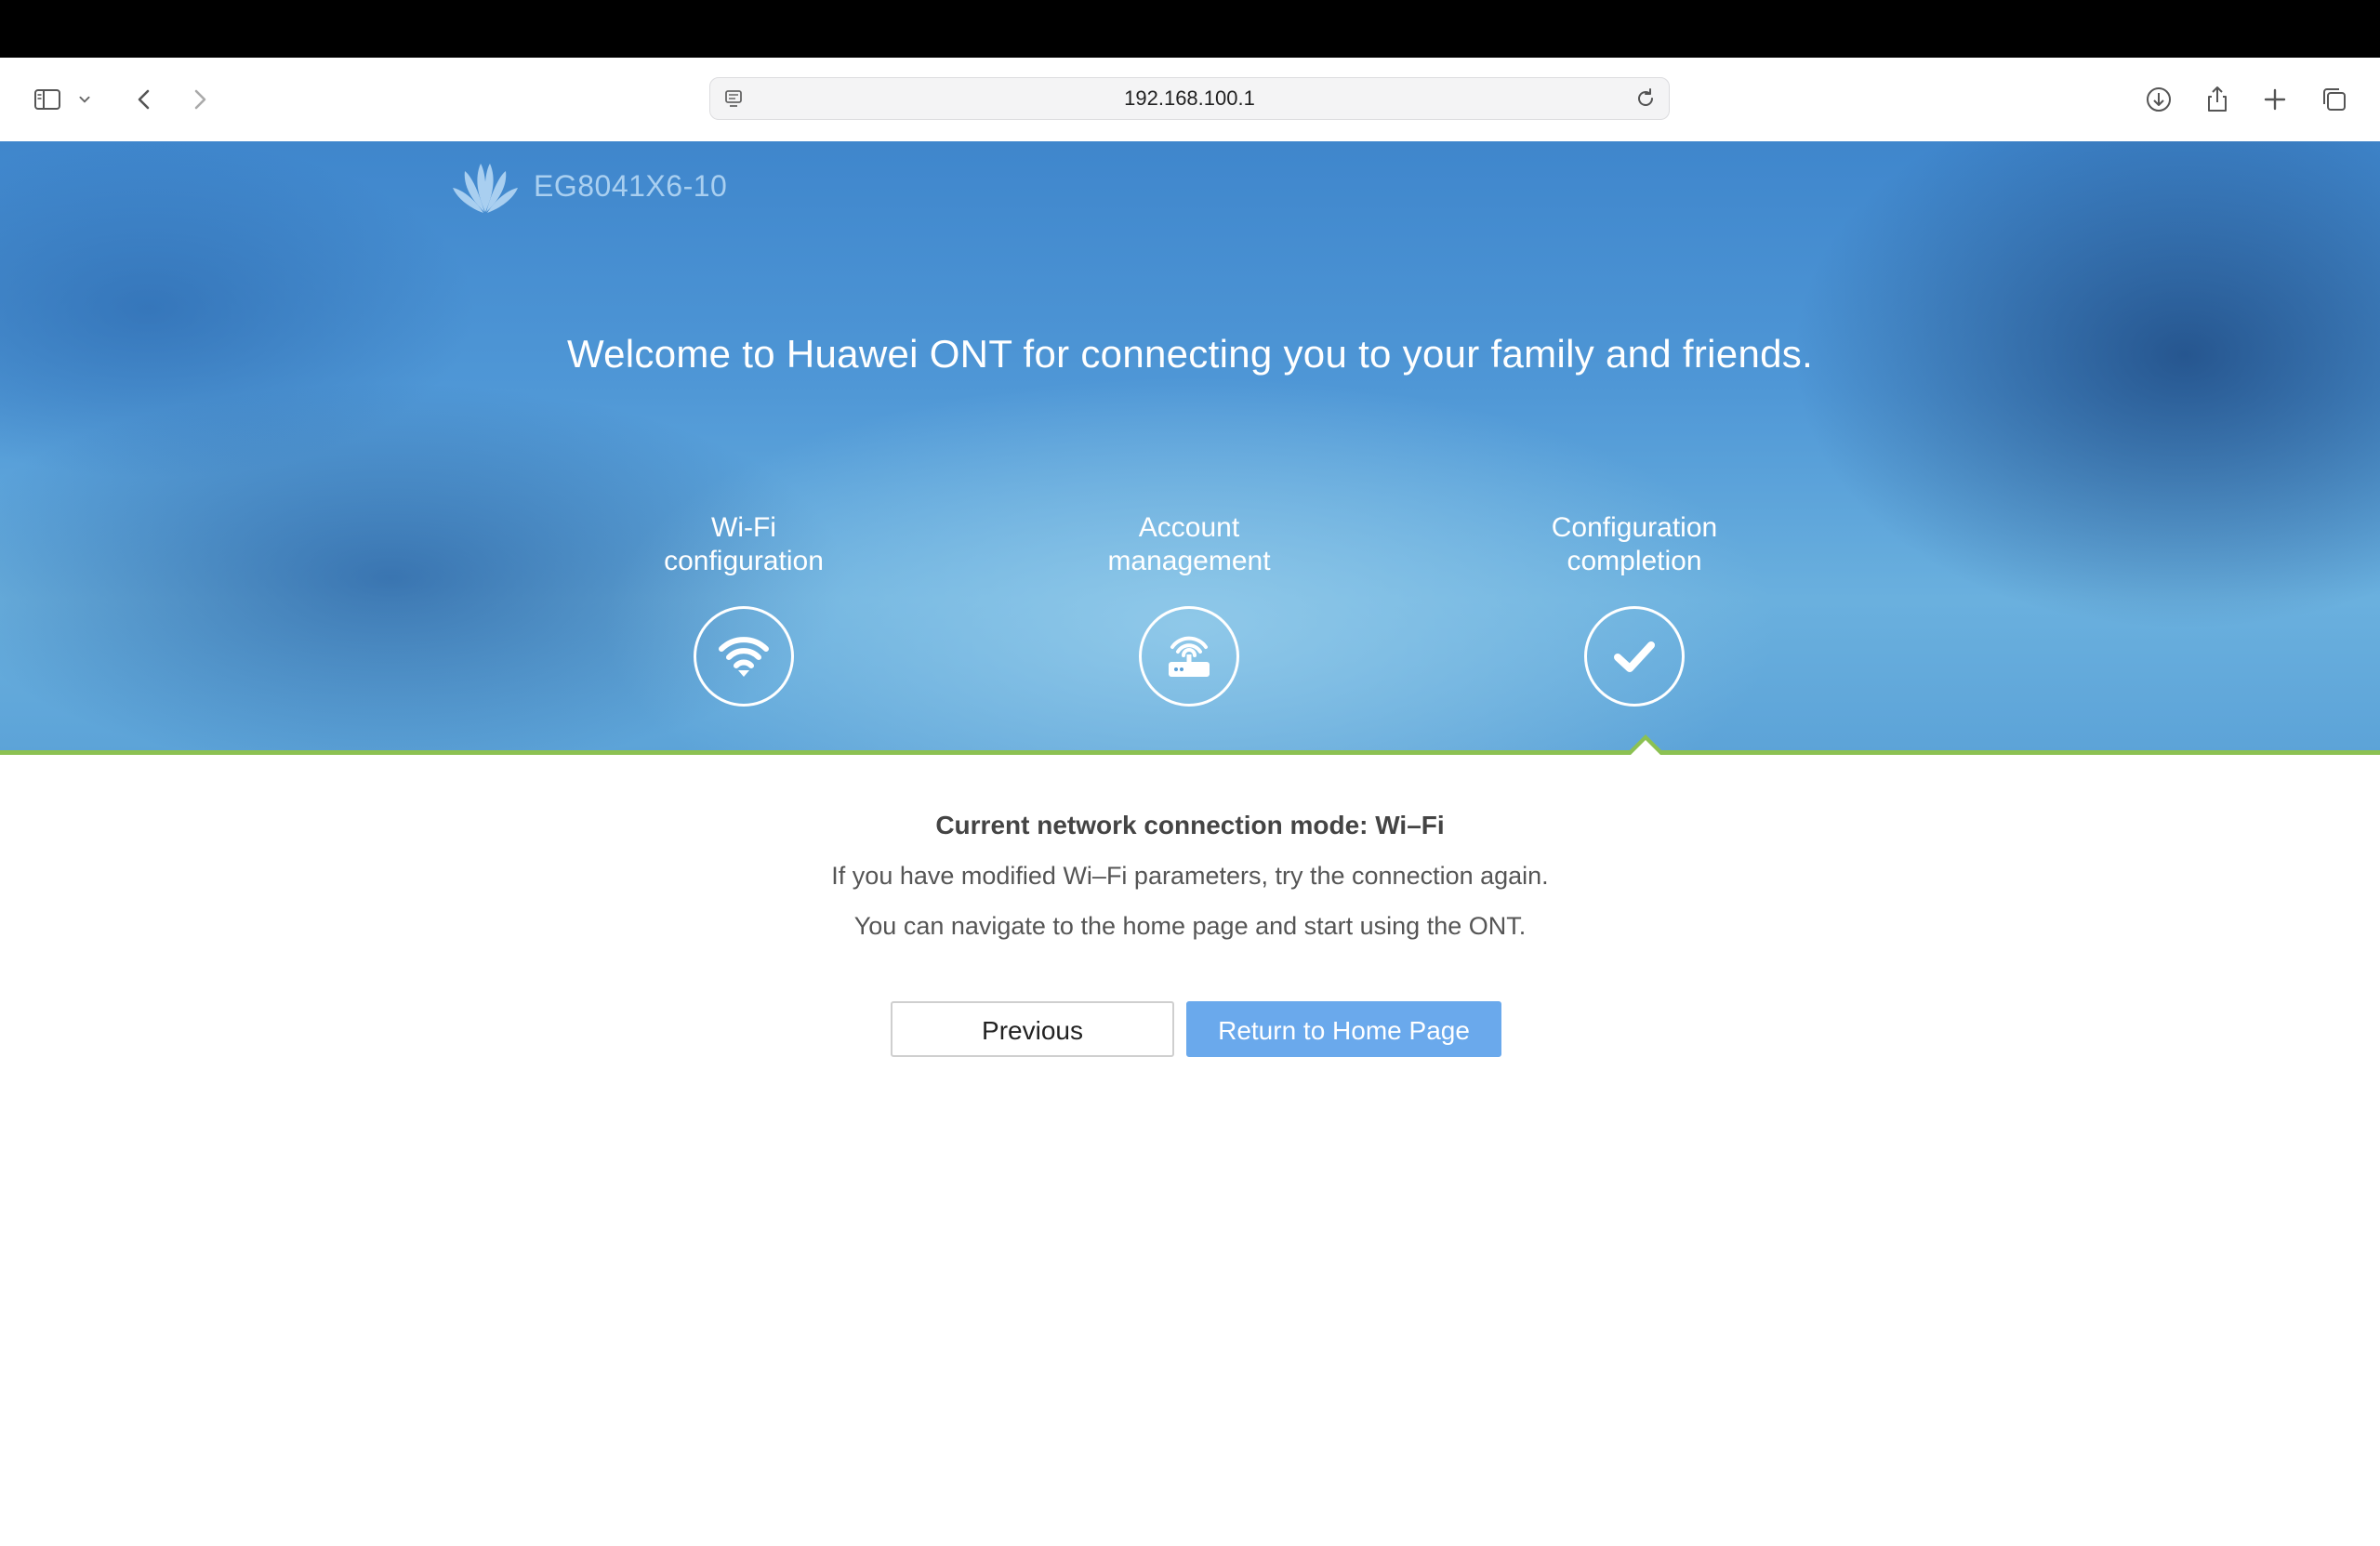  Describe the element at coordinates (1645, 748) in the screenshot. I see `active-step-indicator-fill` at that location.